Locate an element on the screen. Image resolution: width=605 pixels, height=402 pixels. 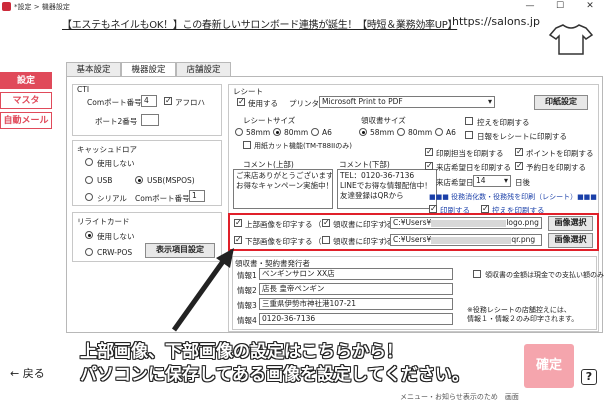
top-image-path-prefix: C:¥Users¥ is located at coordinates (412, 222).